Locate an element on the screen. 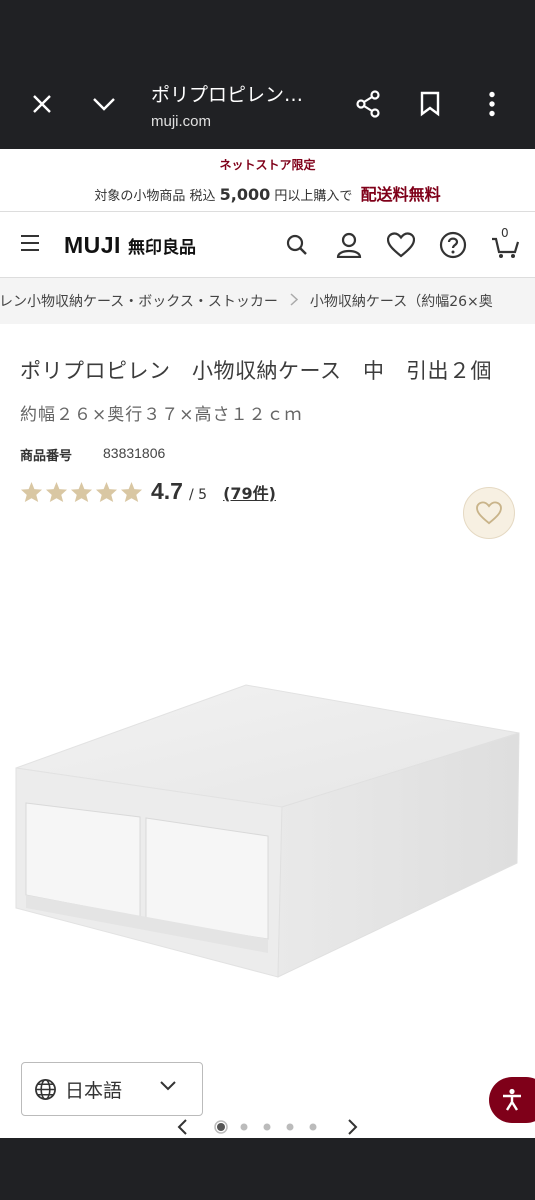 Image resolution: width=535 pixels, height=1200 pixels. browser-url: muji.com is located at coordinates (181, 121).